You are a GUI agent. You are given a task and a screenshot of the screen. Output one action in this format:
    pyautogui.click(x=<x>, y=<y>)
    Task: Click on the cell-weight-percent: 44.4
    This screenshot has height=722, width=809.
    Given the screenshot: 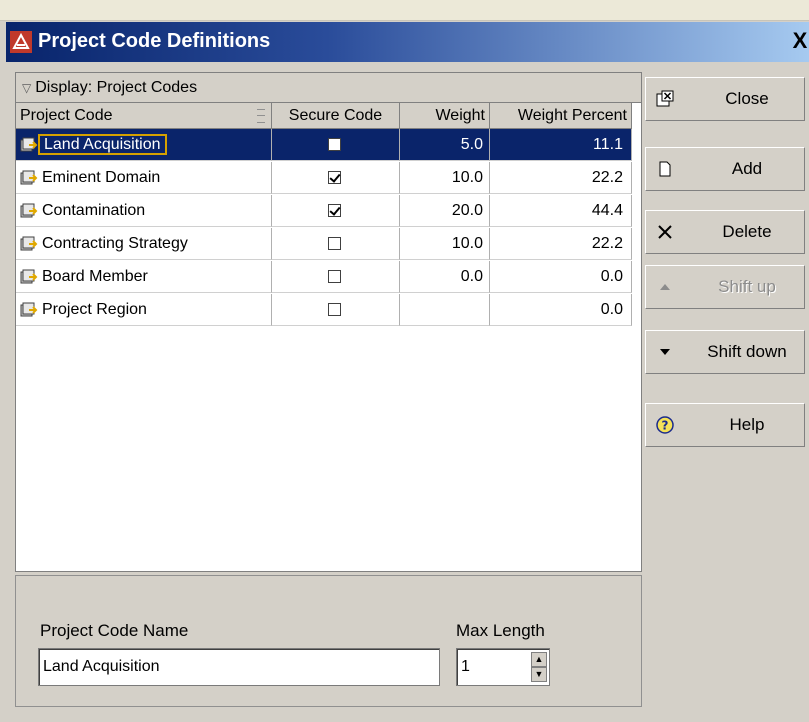 What is the action you would take?
    pyautogui.click(x=561, y=211)
    